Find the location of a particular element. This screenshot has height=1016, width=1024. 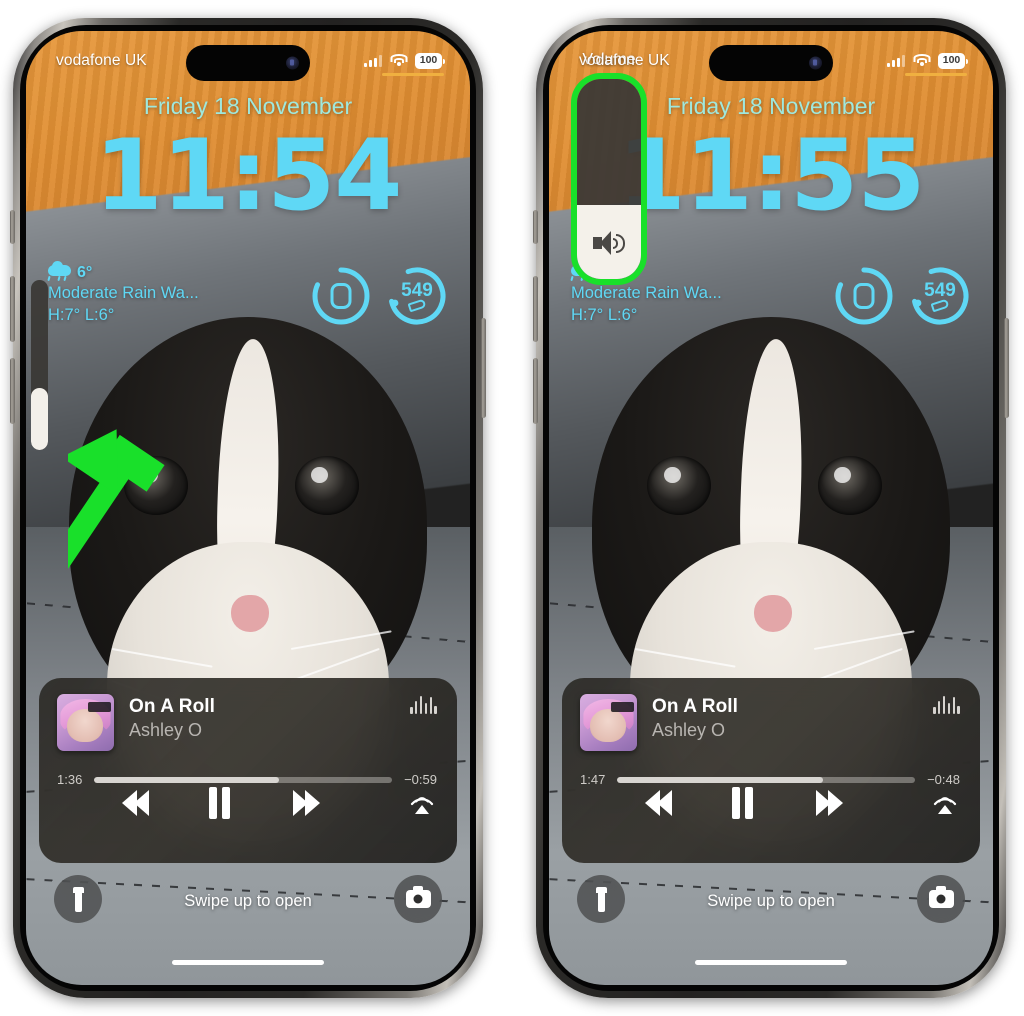

annotation-arrow is located at coordinates (133, 503).